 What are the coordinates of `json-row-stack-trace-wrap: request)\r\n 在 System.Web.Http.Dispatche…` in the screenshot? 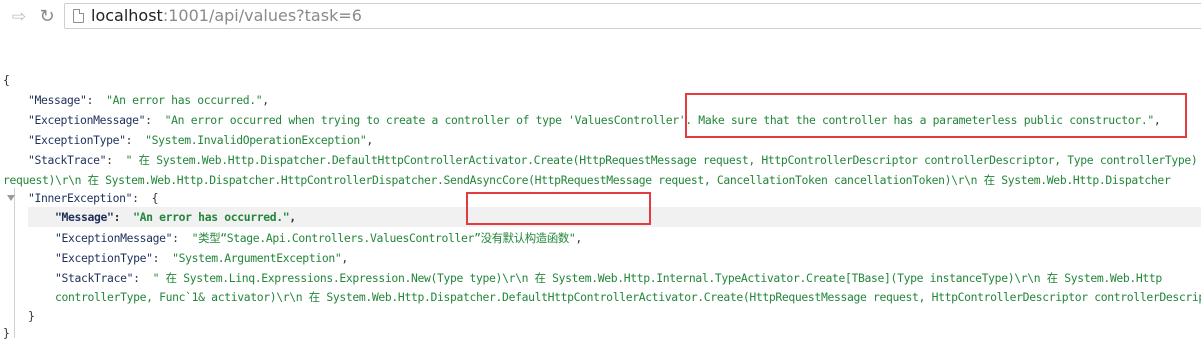 It's located at (585, 180).